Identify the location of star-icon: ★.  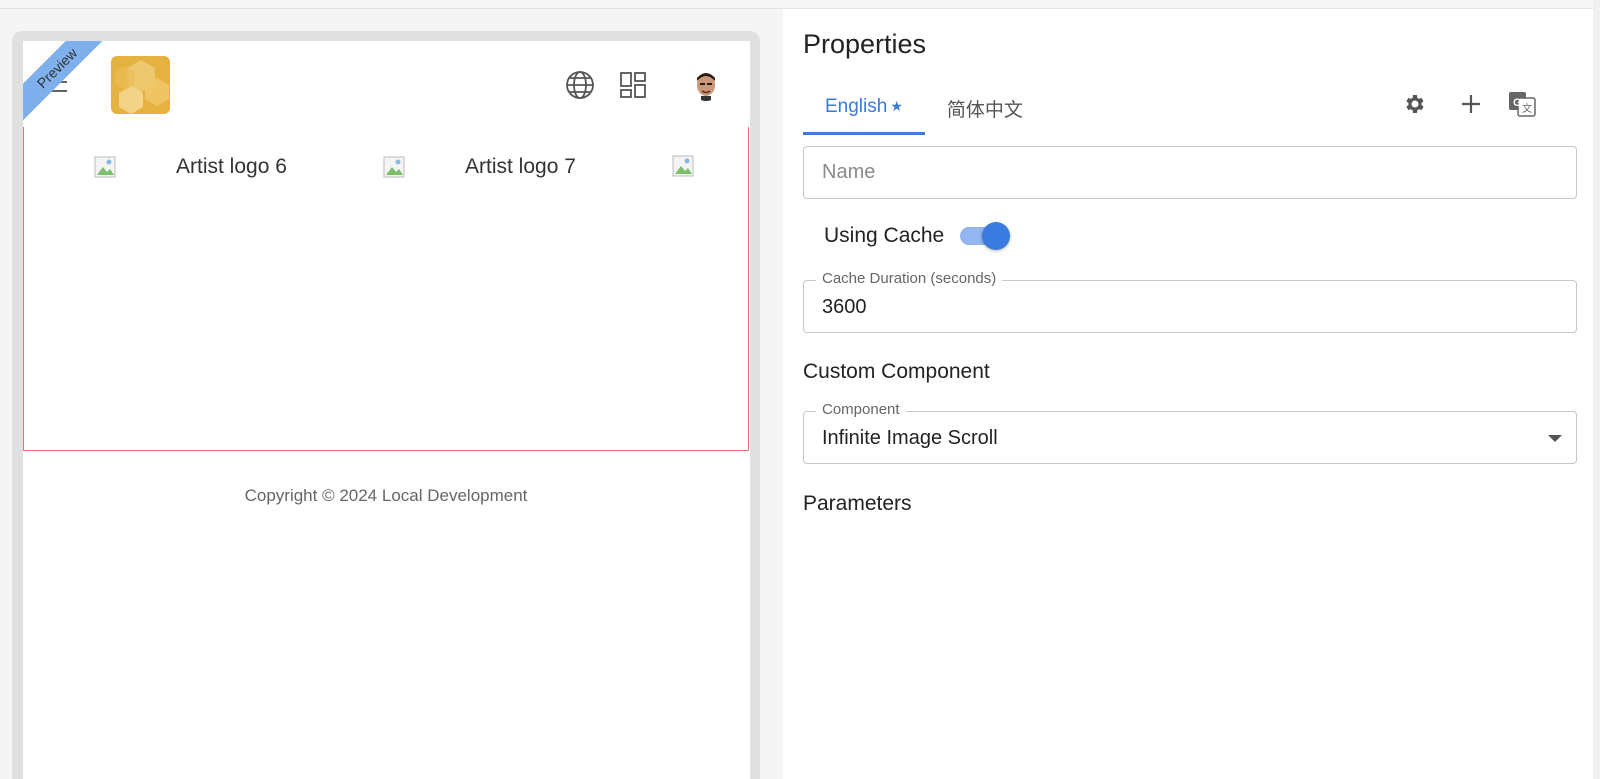
(896, 106).